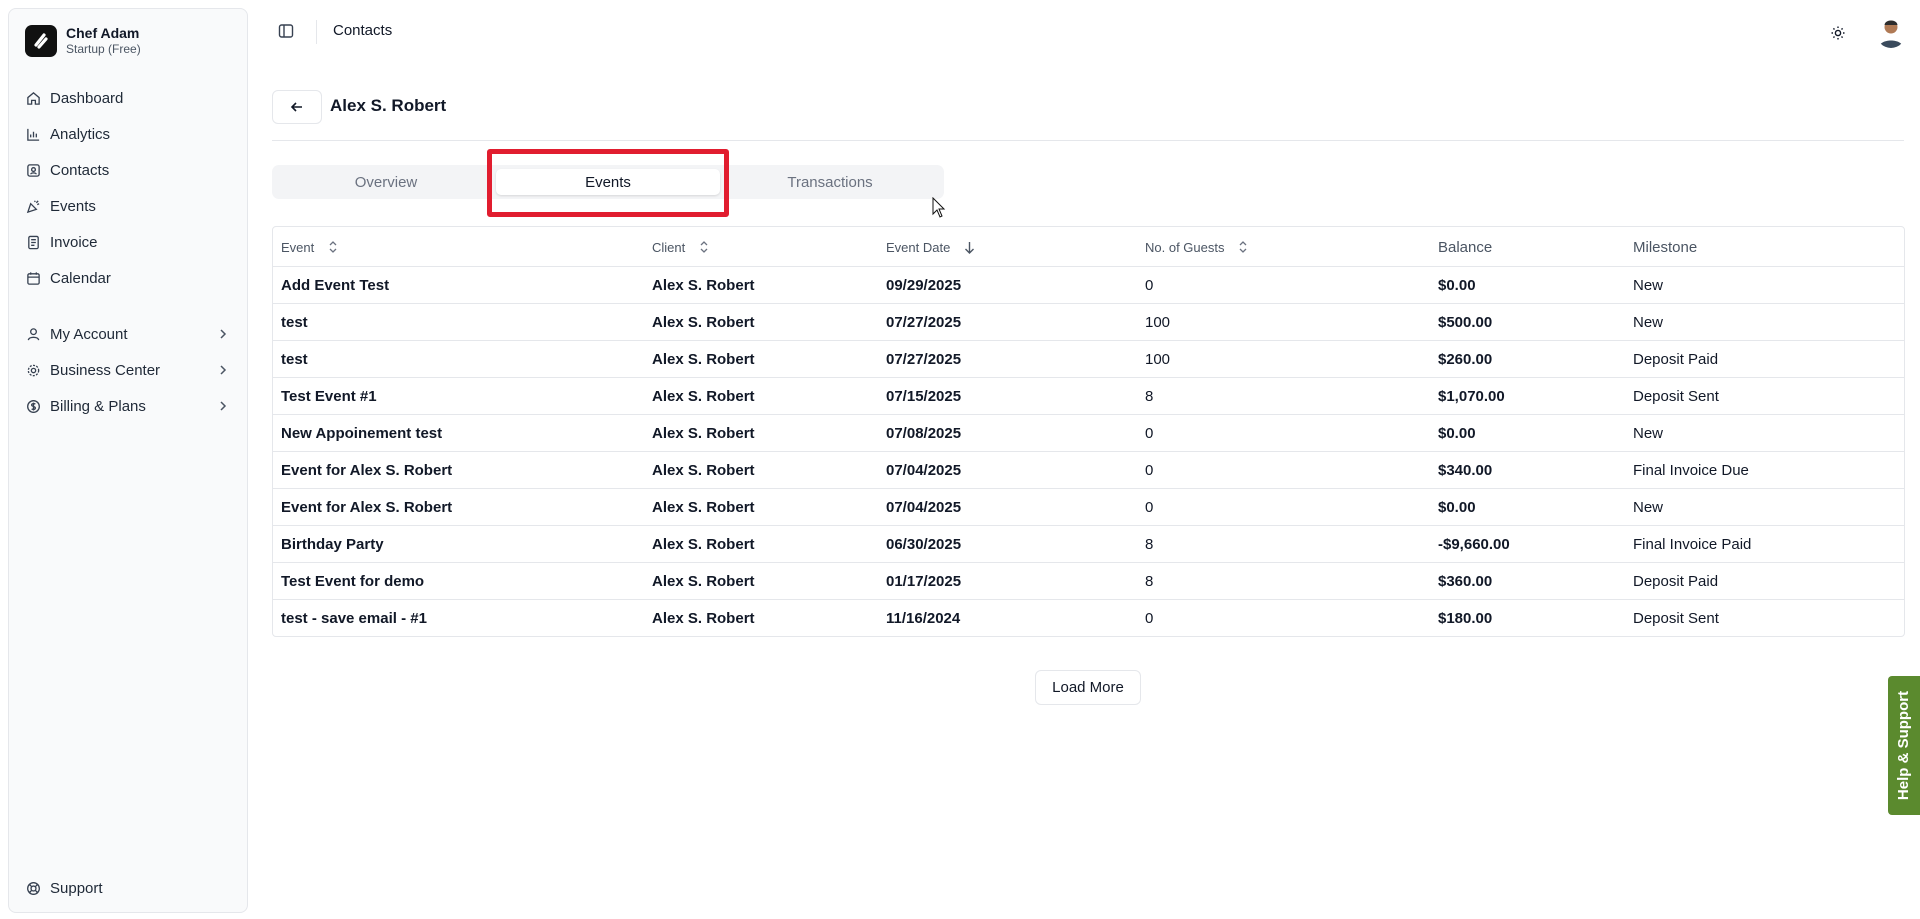 The image size is (1920, 919). I want to click on column-header-label: Event Date, so click(918, 247).